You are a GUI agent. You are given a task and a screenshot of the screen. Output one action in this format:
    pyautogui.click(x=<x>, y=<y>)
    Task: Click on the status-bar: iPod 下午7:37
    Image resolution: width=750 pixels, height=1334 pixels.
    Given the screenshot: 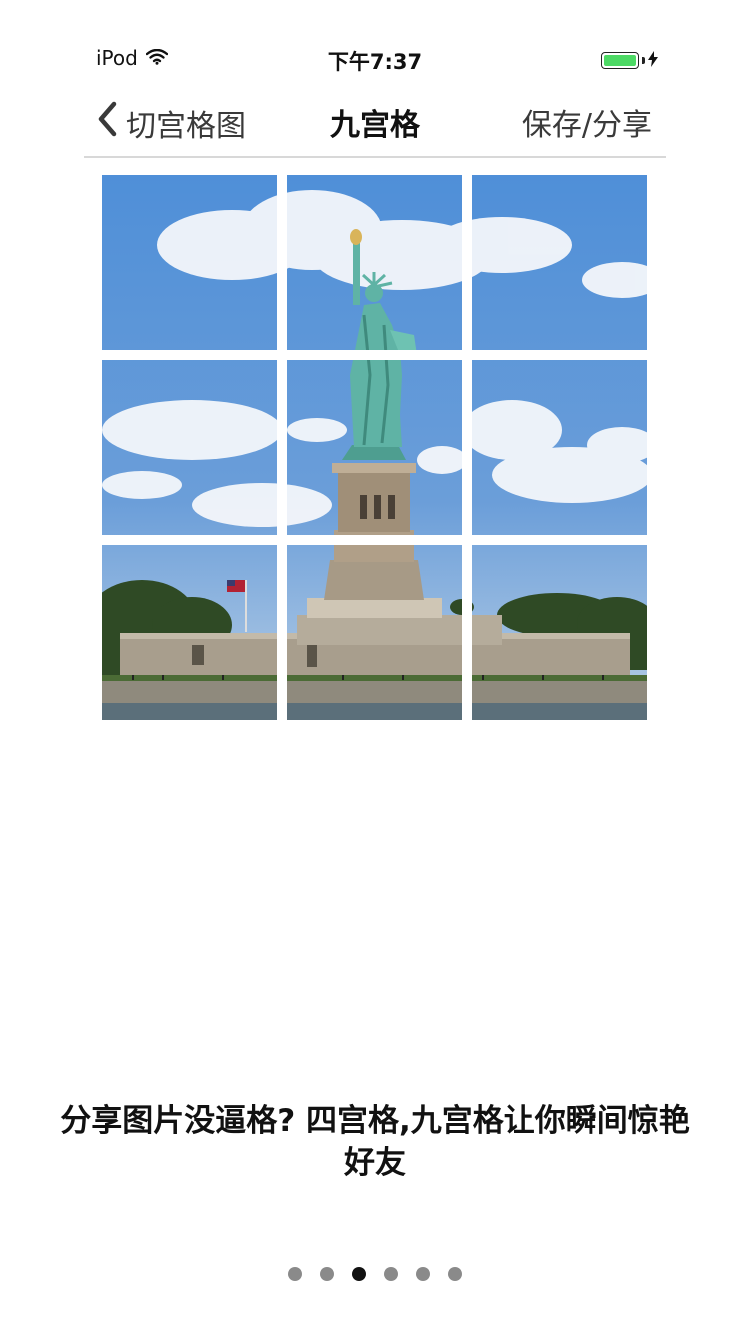 What is the action you would take?
    pyautogui.click(x=375, y=59)
    